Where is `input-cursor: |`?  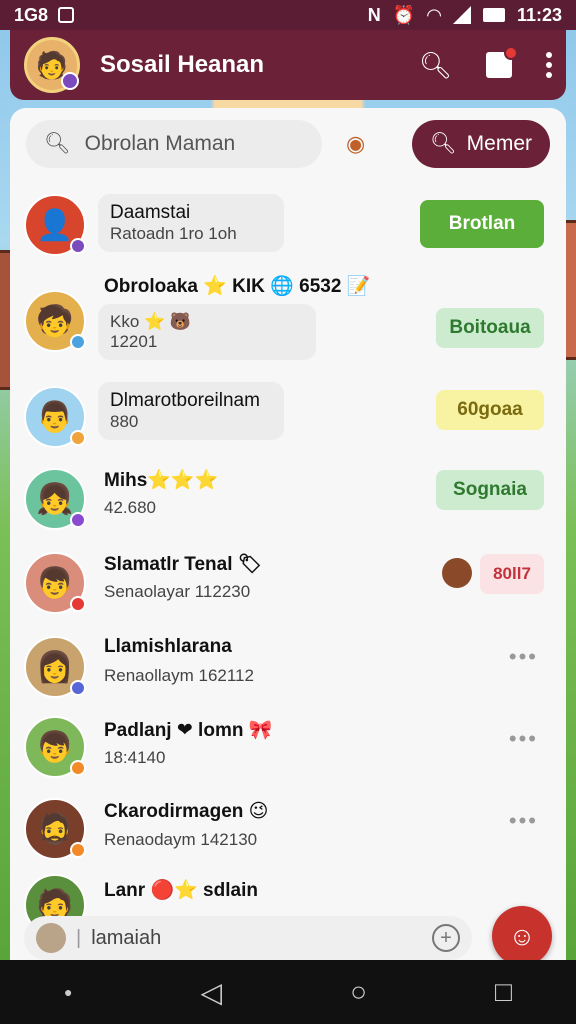 input-cursor: | is located at coordinates (79, 937).